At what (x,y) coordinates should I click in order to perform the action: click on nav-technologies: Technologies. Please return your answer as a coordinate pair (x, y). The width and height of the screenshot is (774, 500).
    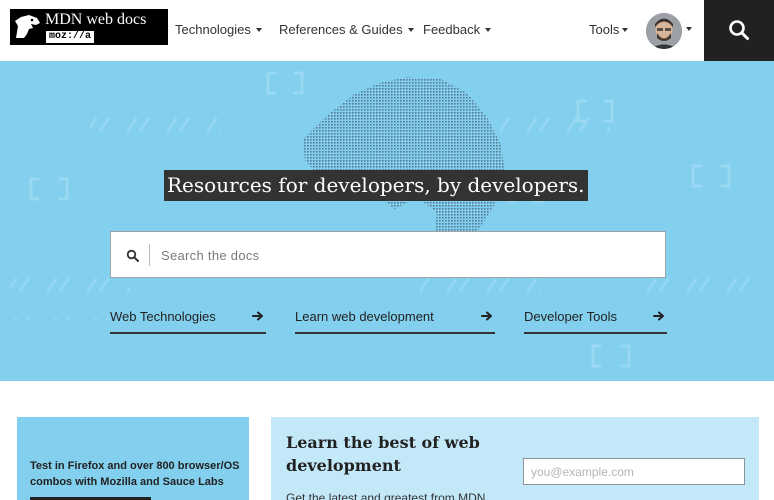
    Looking at the image, I should click on (218, 29).